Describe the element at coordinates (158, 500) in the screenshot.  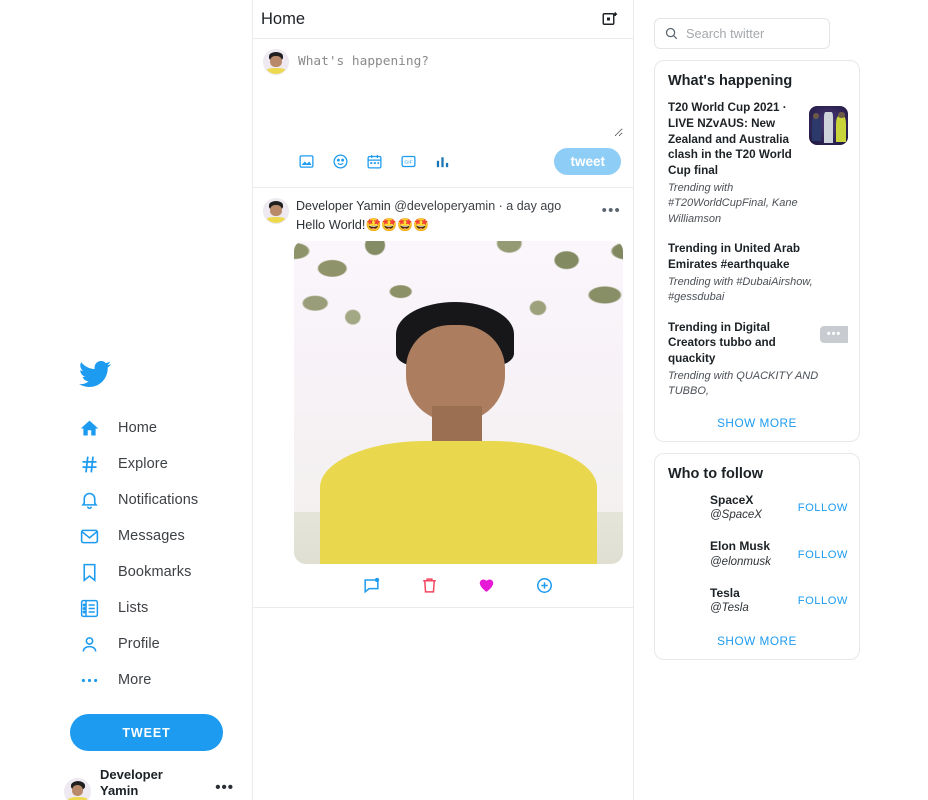
I see `sidebar-item-label: Notifications` at that location.